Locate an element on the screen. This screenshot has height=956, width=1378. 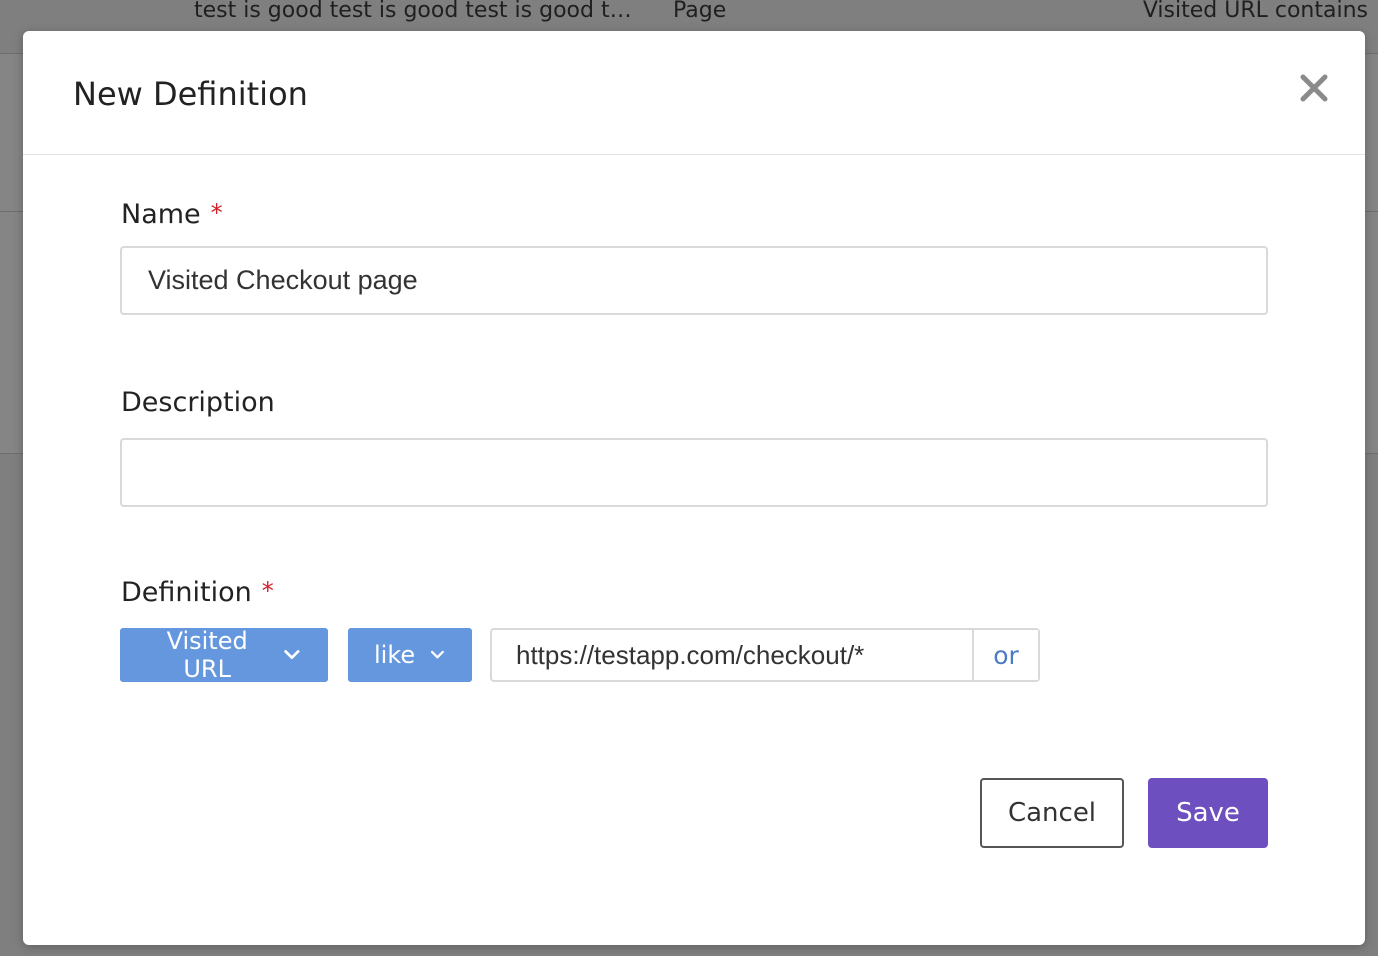
operator-dropdown-label: like is located at coordinates (395, 655).